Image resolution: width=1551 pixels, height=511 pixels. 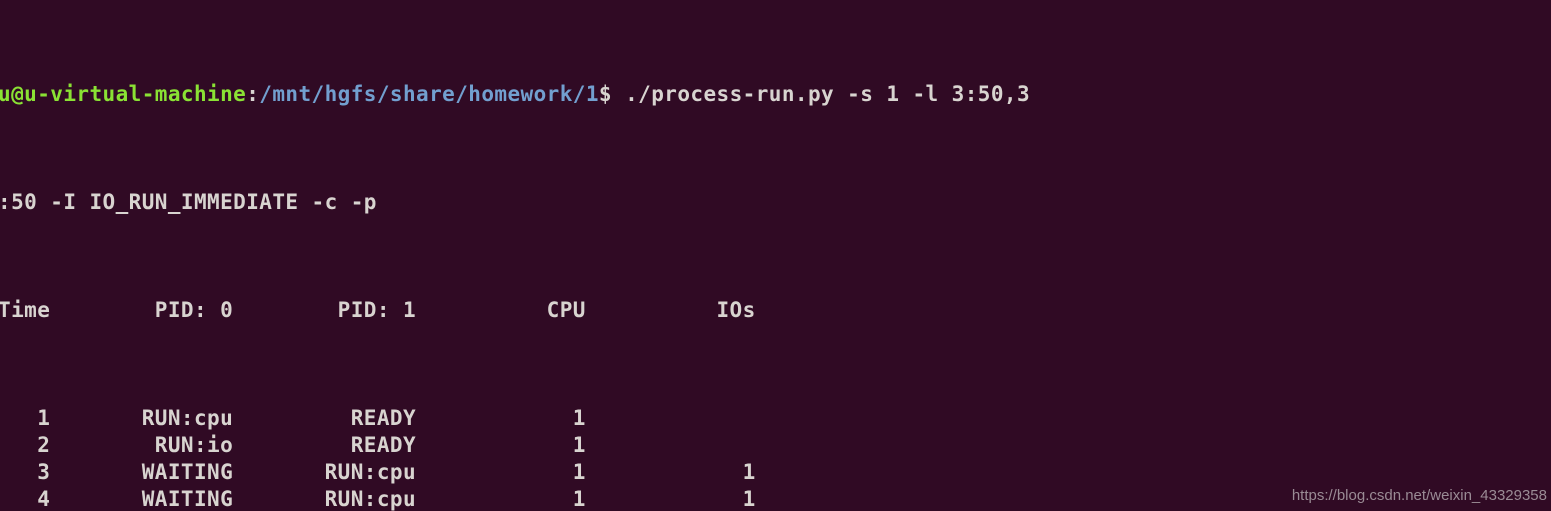 What do you see at coordinates (605, 94) in the screenshot?
I see `prompt-sigil: $` at bounding box center [605, 94].